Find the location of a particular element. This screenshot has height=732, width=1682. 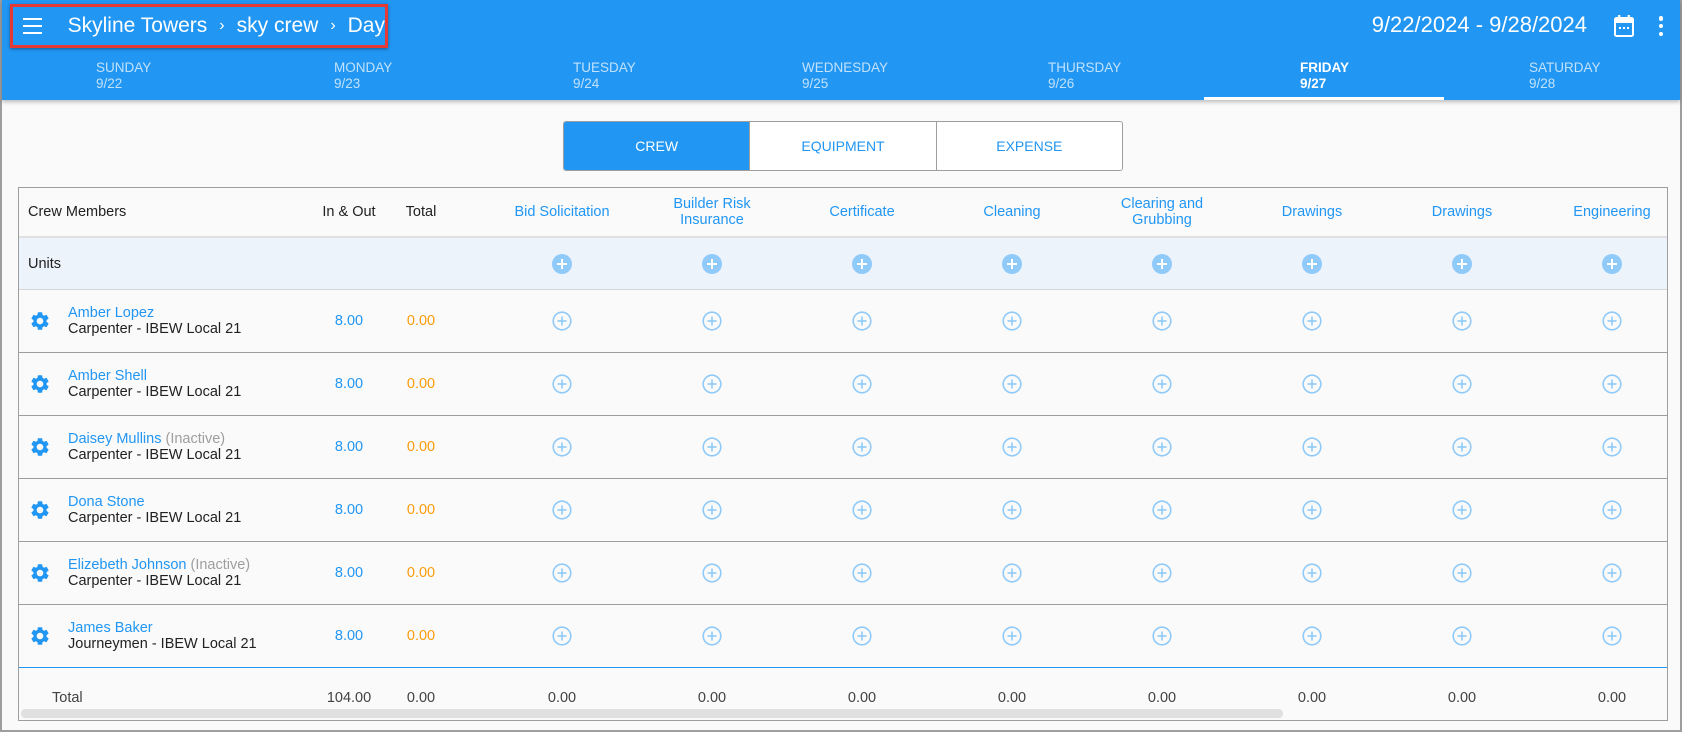

column-header-cost-code: Clearing and Grubbing is located at coordinates (1162, 212).